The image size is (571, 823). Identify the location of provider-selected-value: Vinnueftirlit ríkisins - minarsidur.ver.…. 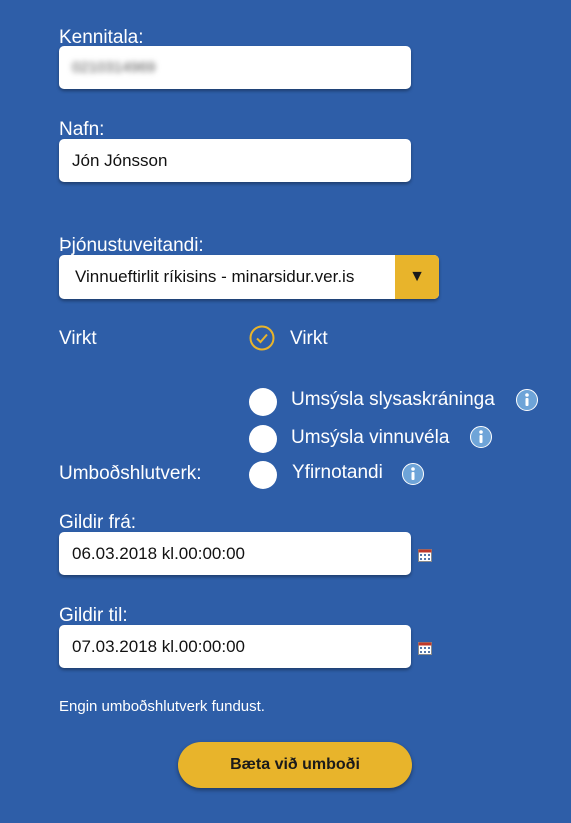
(215, 276).